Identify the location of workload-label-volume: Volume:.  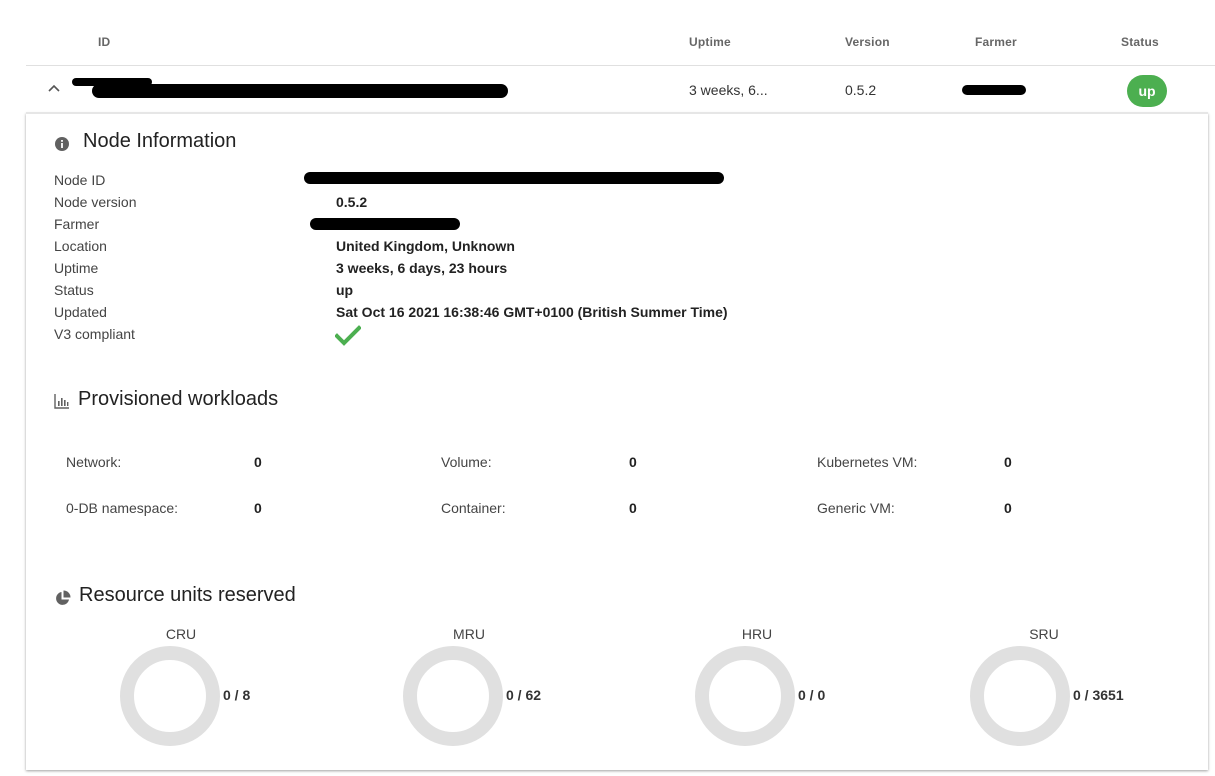
(466, 462).